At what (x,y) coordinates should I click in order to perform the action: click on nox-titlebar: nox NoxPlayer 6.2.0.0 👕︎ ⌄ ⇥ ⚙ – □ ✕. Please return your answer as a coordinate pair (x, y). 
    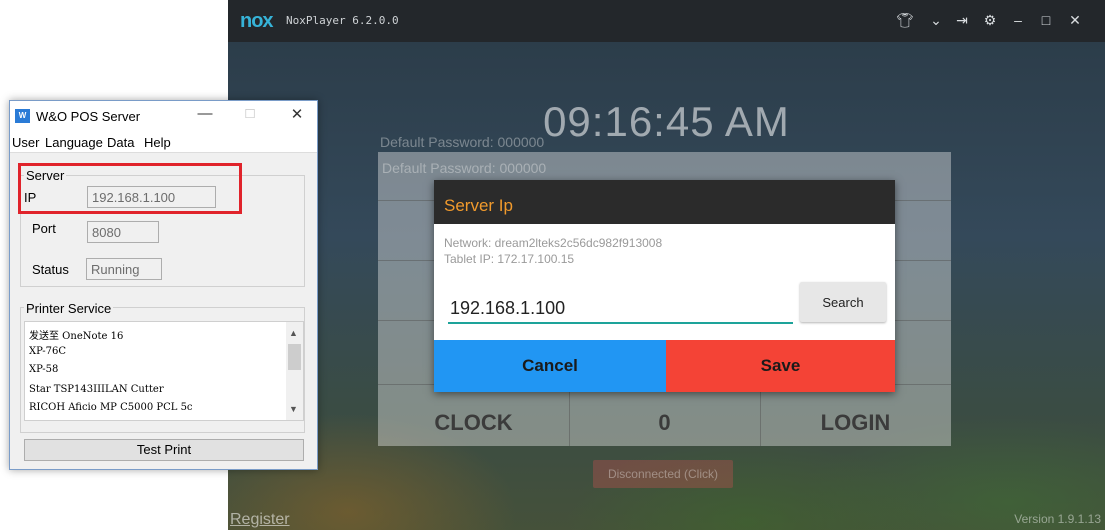
    Looking at the image, I should click on (666, 21).